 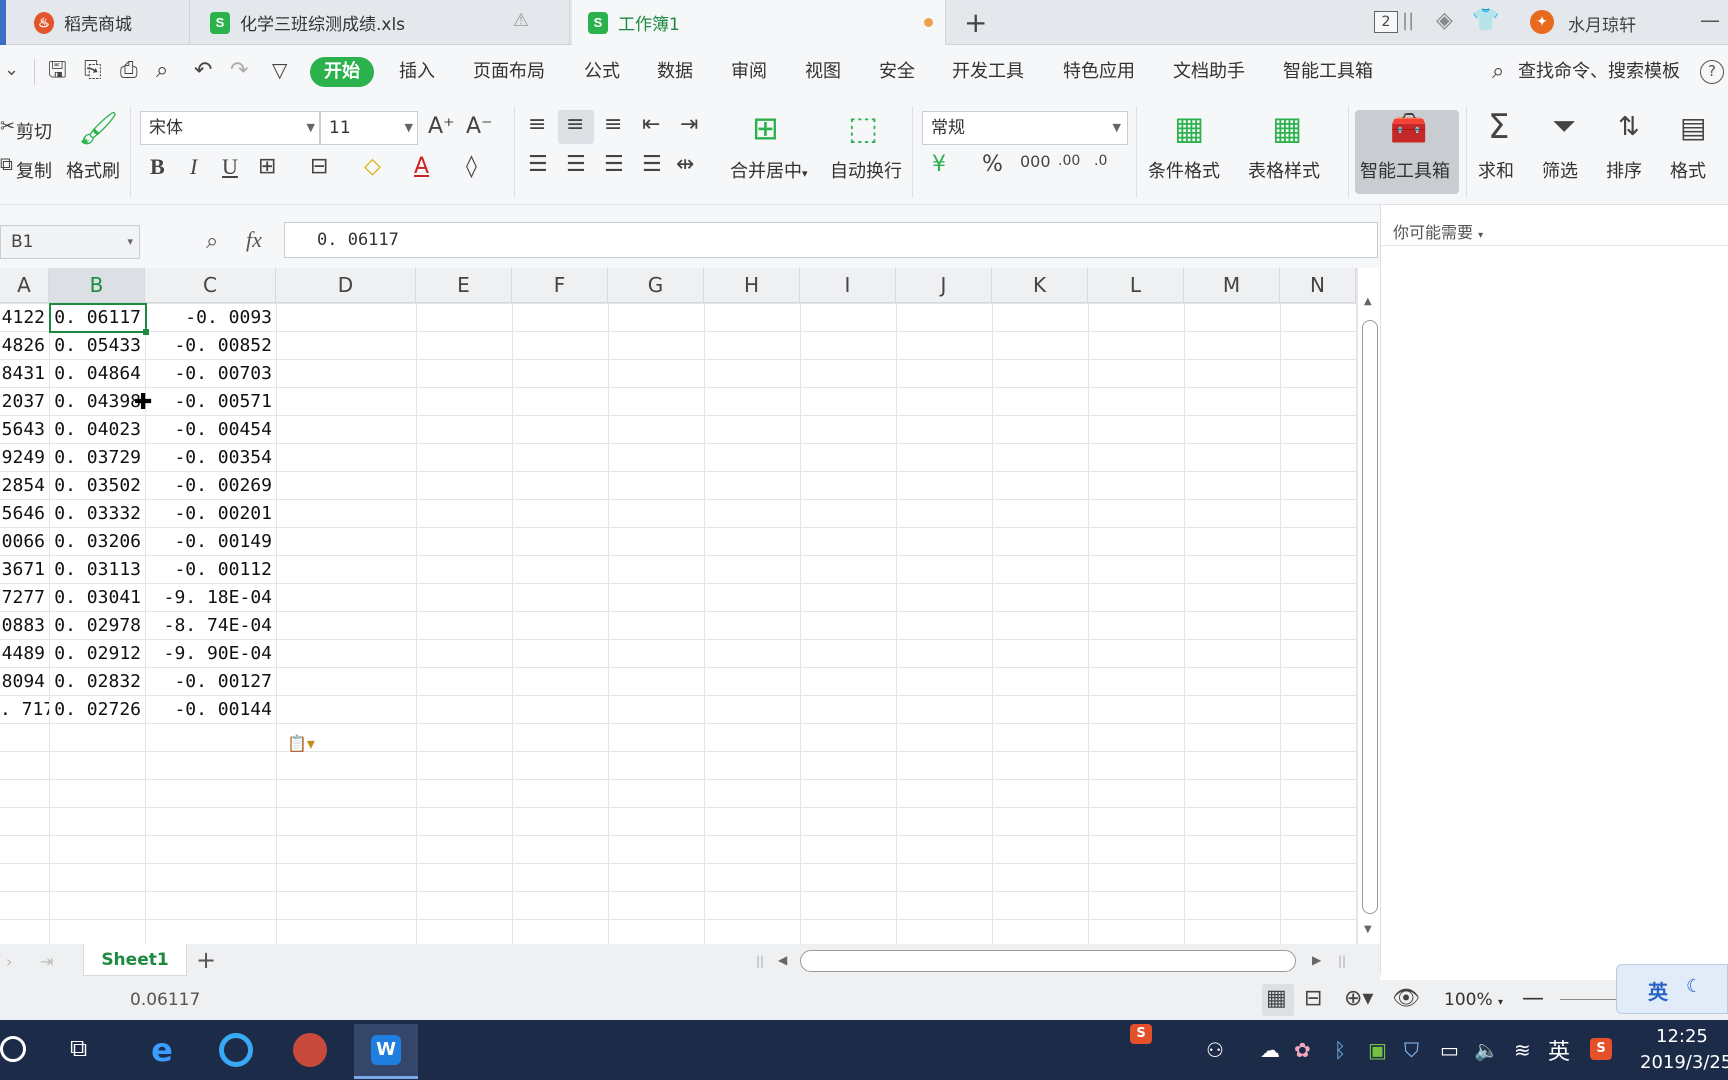 What do you see at coordinates (1215, 1050) in the screenshot?
I see `people-icon: ⚇` at bounding box center [1215, 1050].